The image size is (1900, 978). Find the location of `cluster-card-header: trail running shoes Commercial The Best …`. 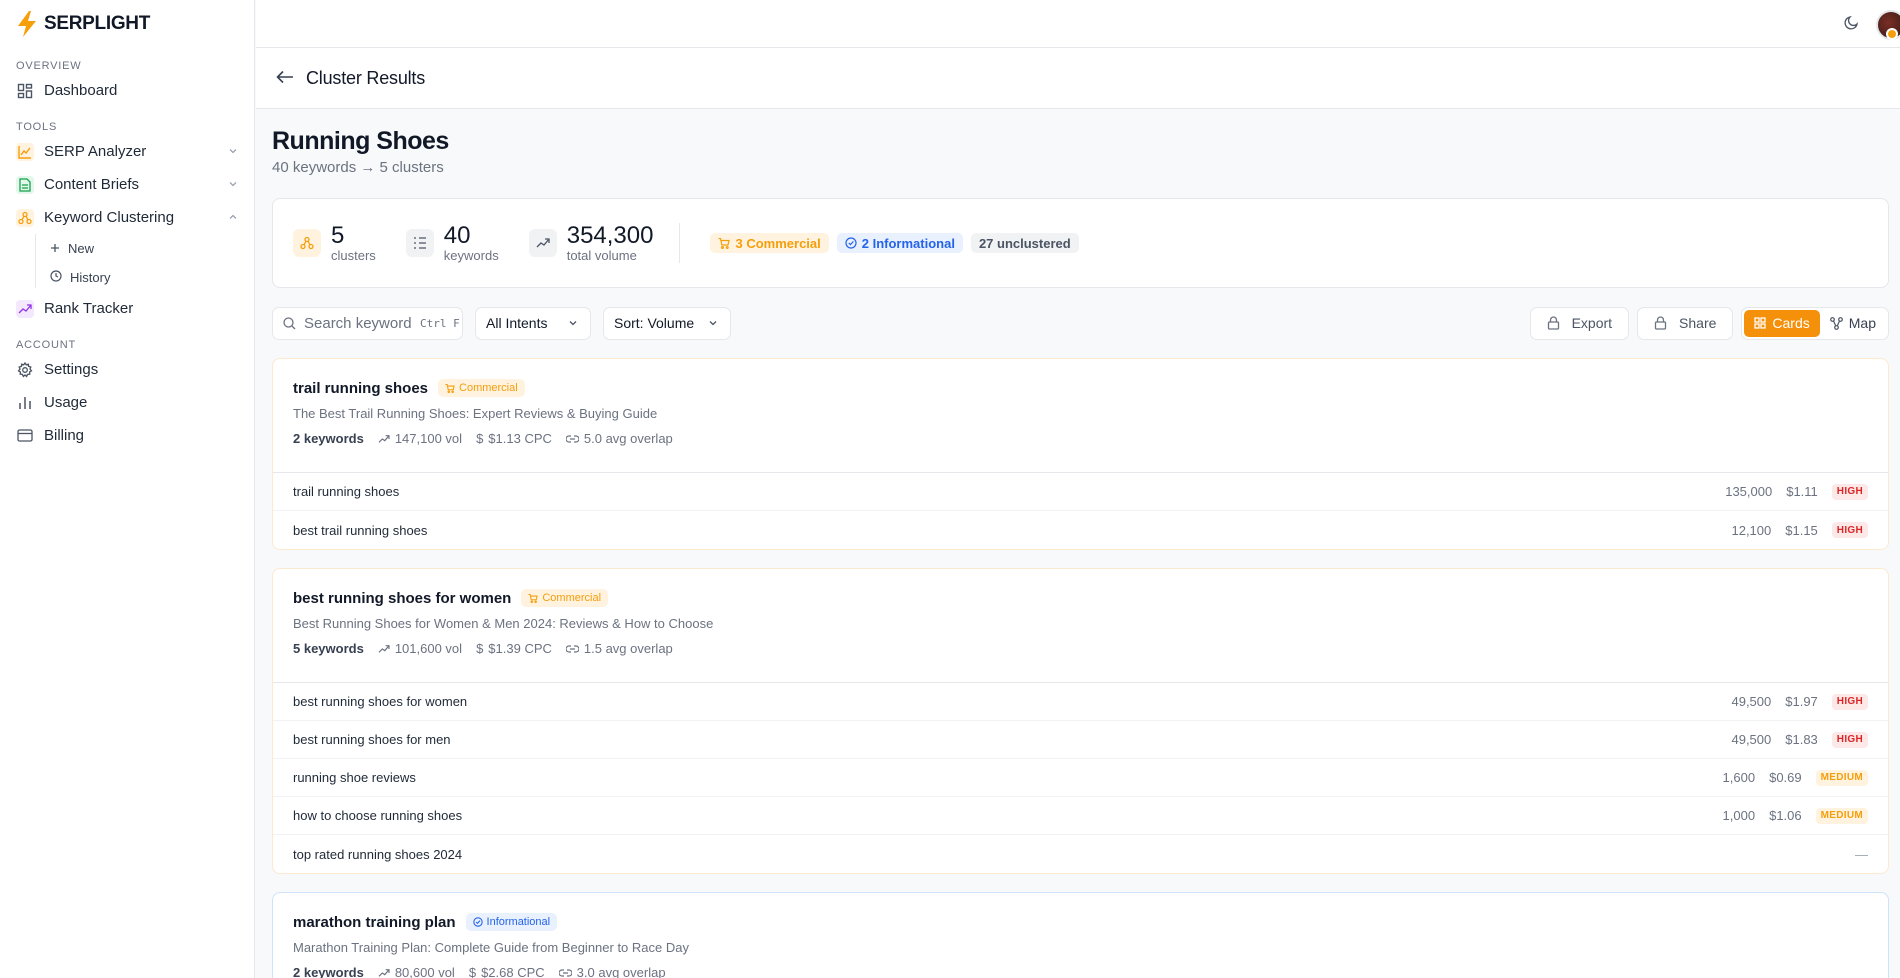

cluster-card-header: trail running shoes Commercial The Best … is located at coordinates (1080, 416).